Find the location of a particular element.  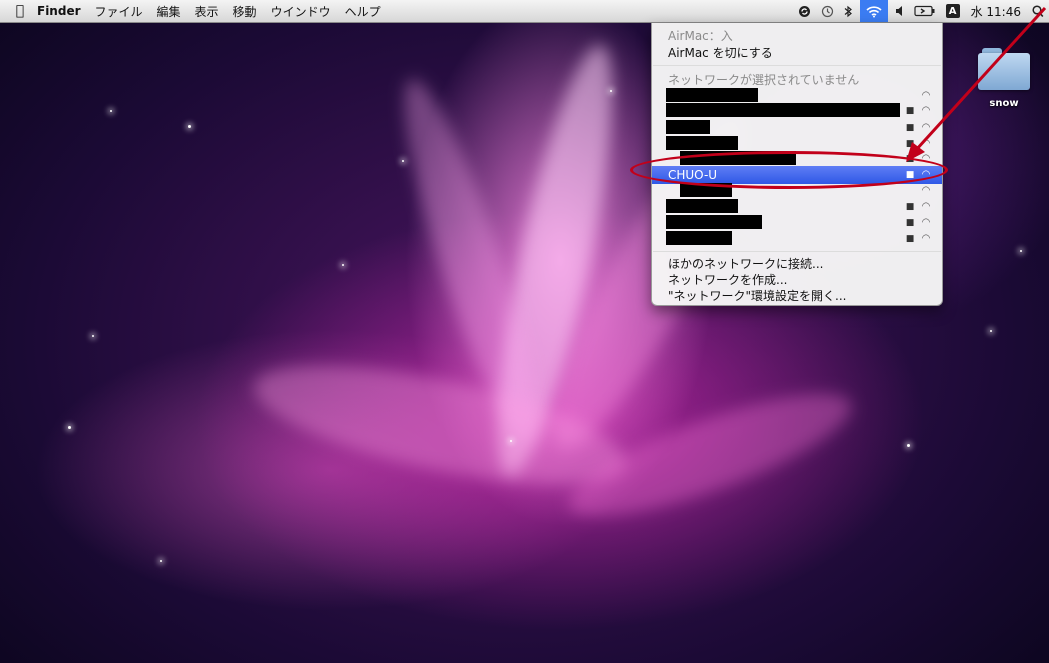

menu-window: ウインドウ is located at coordinates (301, 11).